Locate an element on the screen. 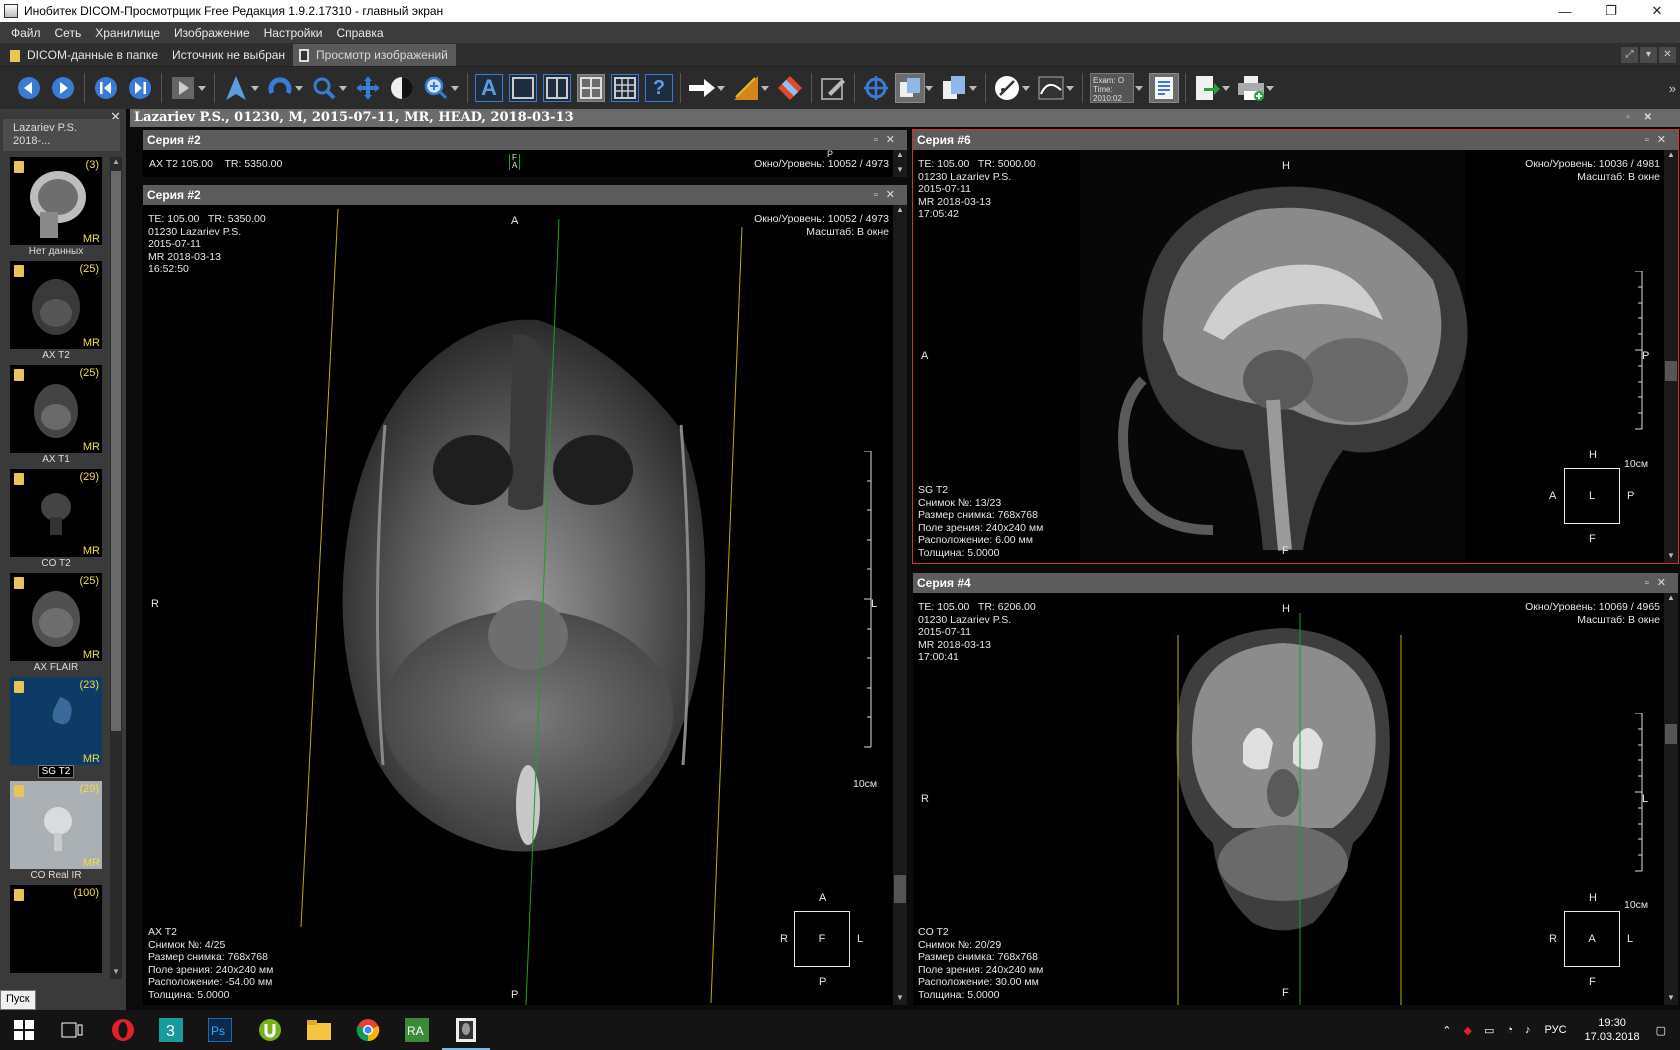 The height and width of the screenshot is (1050, 1680). menu-settings: Настройки is located at coordinates (293, 33).